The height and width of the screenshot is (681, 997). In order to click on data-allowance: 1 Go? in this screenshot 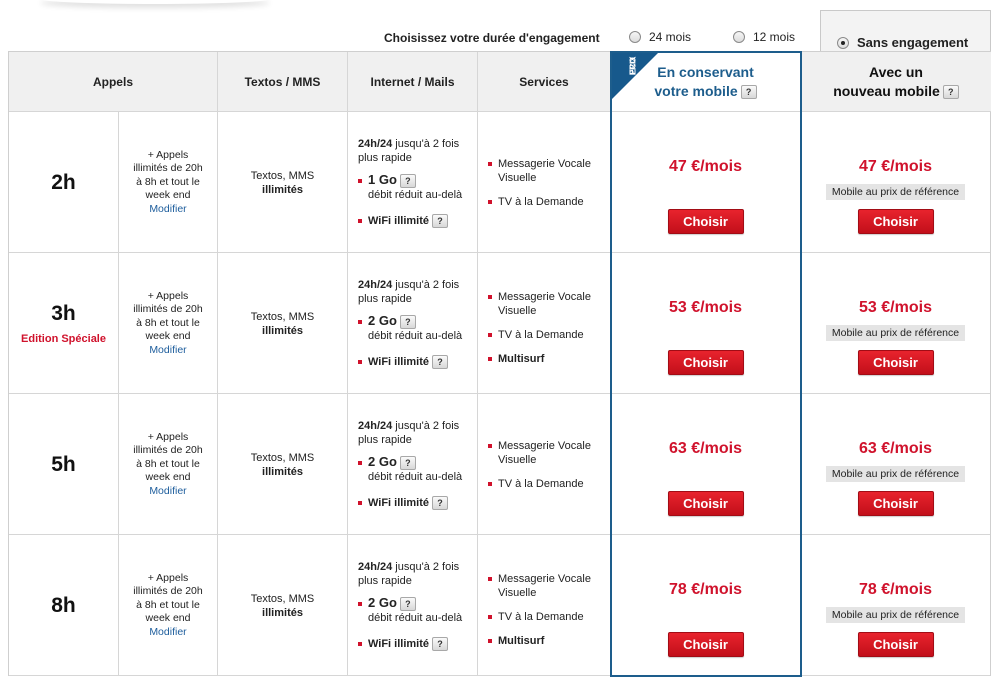, I will do `click(417, 180)`.